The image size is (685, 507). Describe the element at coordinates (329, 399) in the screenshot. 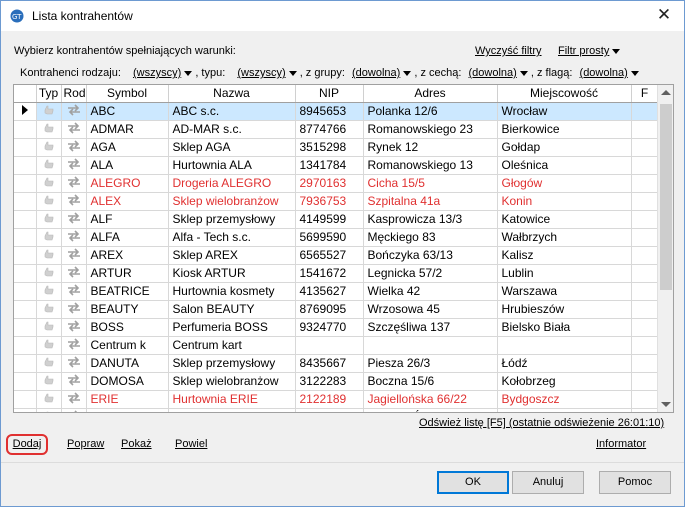

I see `nip-cell: 2122189` at that location.